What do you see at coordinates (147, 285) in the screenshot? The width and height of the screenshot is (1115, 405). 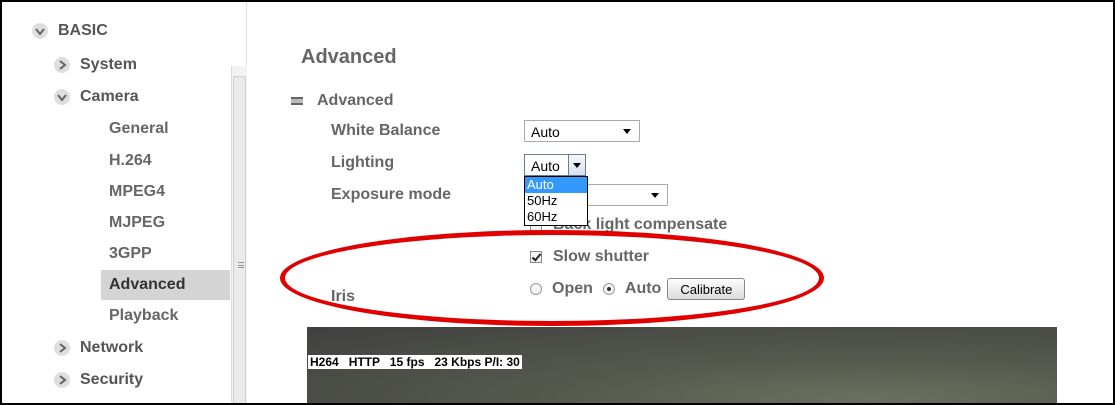 I see `sidebar-subitem-advanced: Advanced` at bounding box center [147, 285].